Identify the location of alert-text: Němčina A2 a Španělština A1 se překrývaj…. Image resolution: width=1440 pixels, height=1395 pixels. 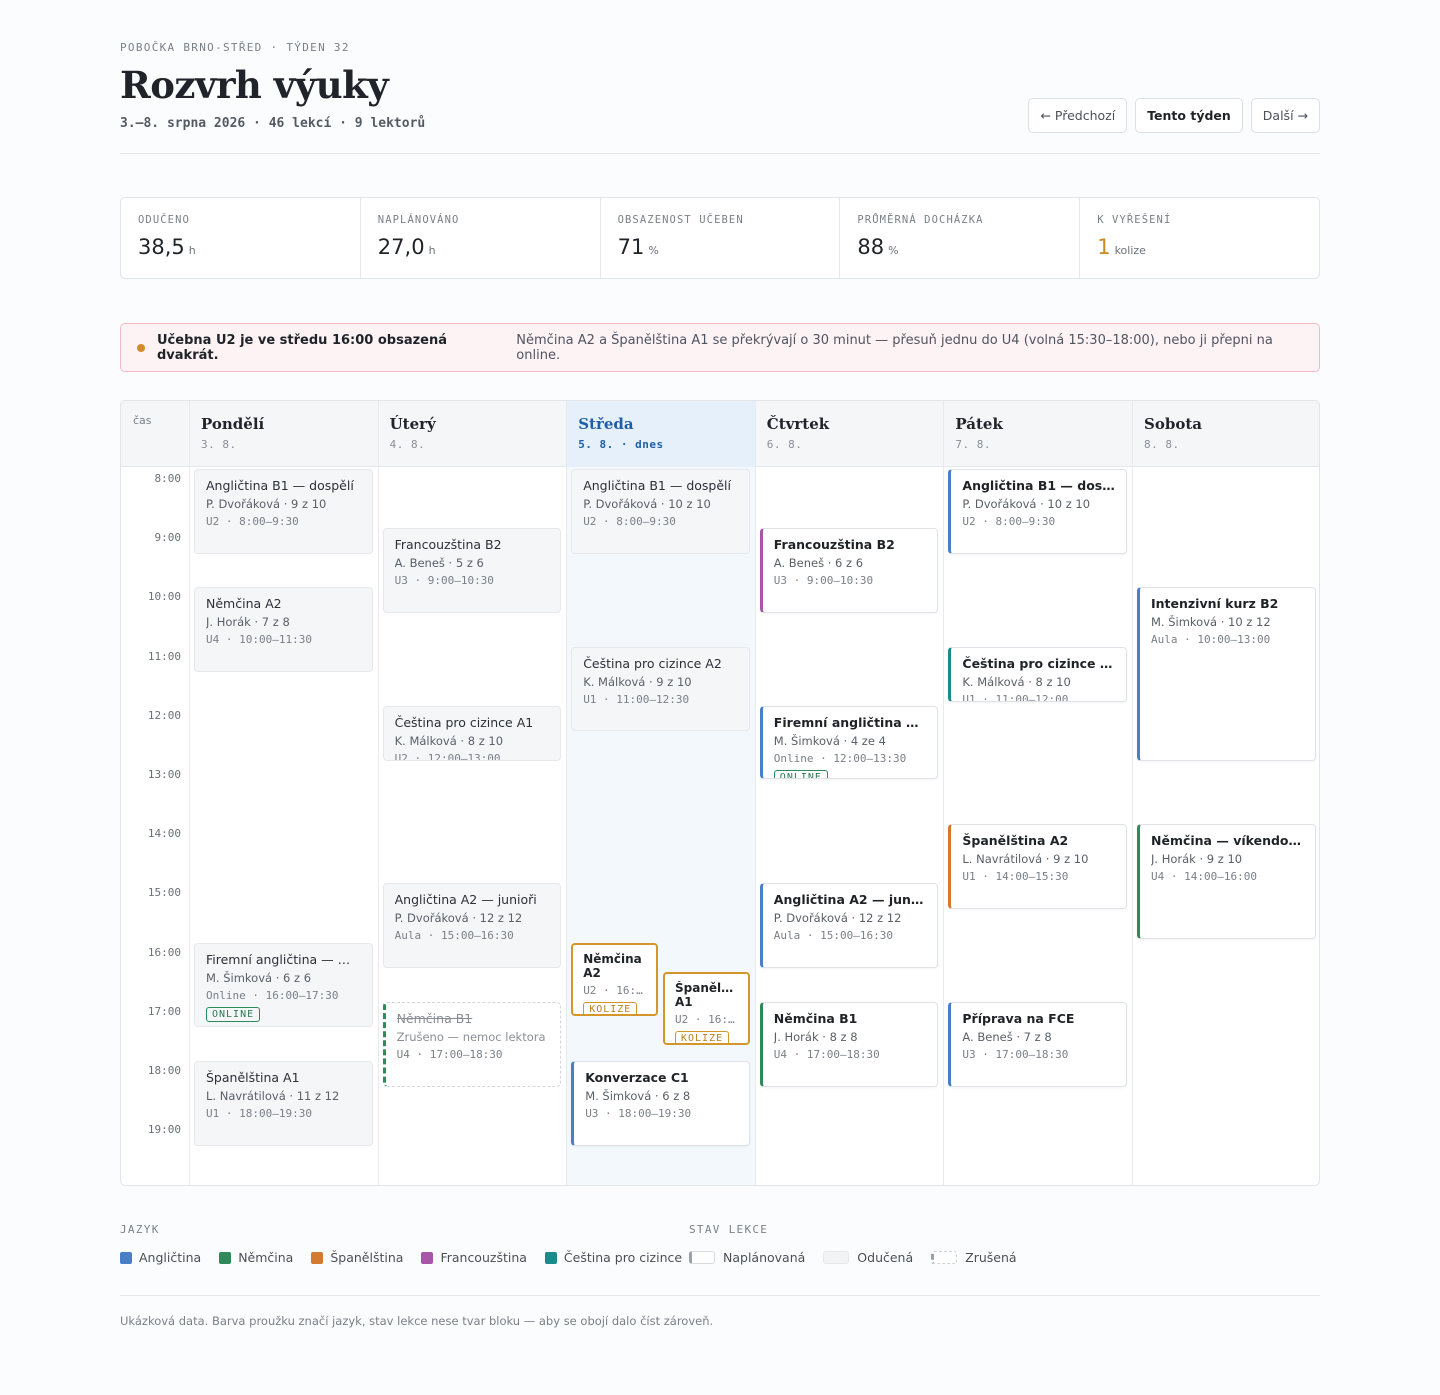
(894, 347).